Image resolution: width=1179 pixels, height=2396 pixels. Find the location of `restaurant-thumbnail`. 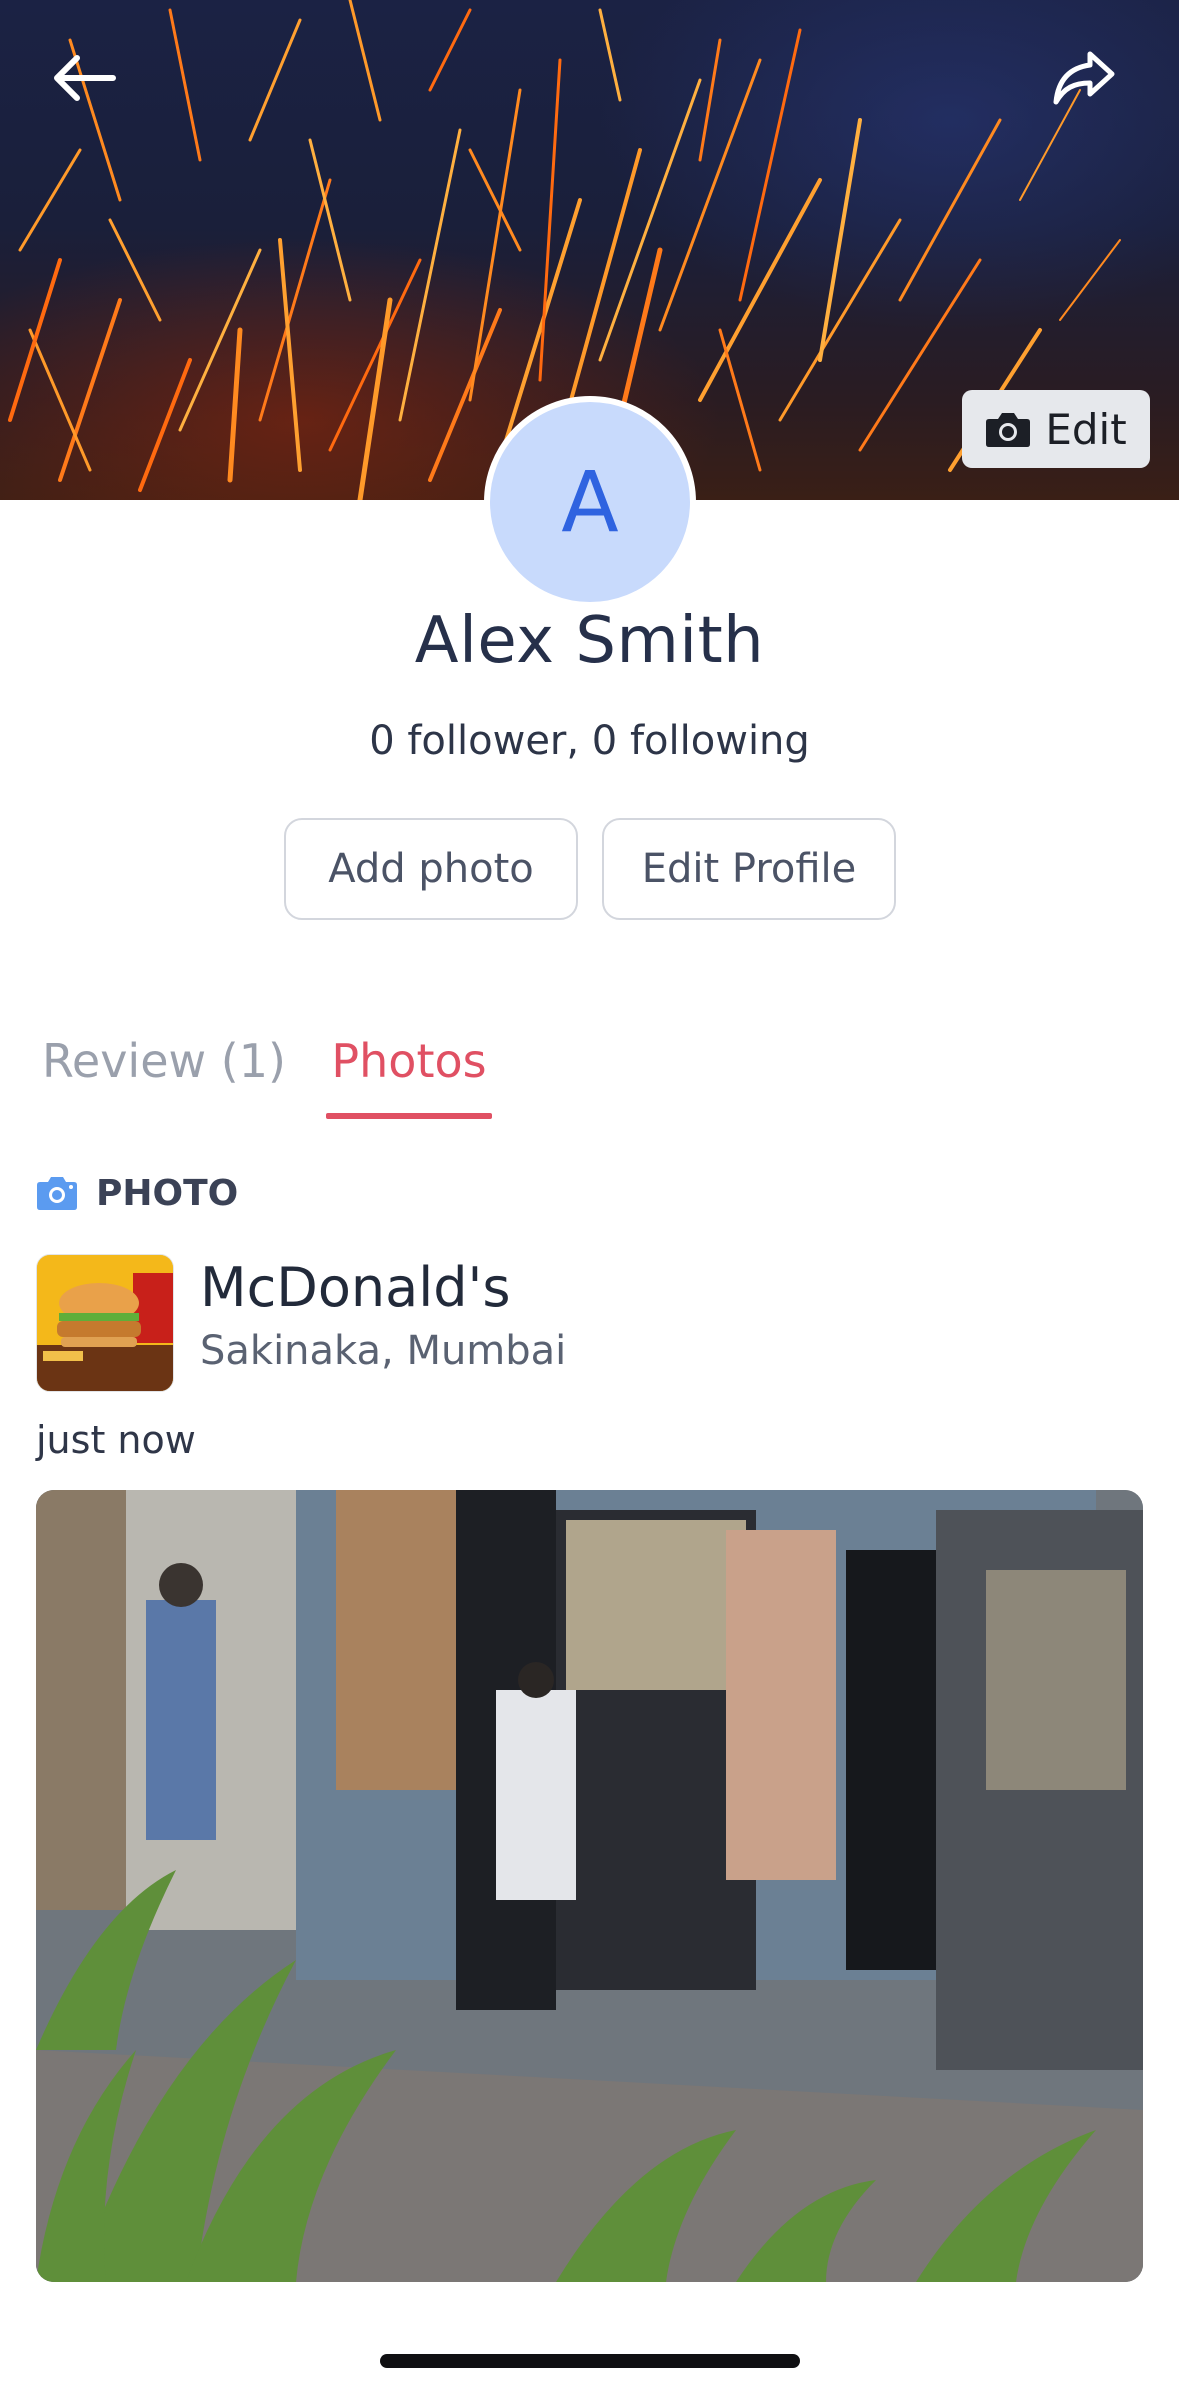

restaurant-thumbnail is located at coordinates (105, 1323).